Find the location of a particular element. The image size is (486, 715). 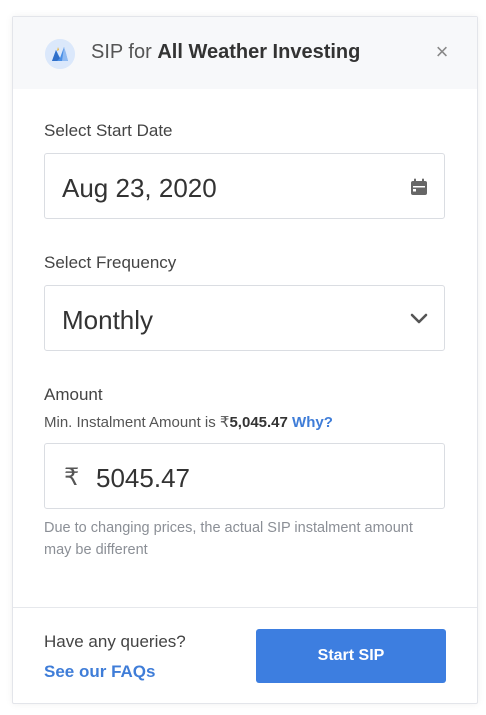

min-amount-hint: Min. Instalment Amount is ₹5,045.47 Why? is located at coordinates (188, 422).